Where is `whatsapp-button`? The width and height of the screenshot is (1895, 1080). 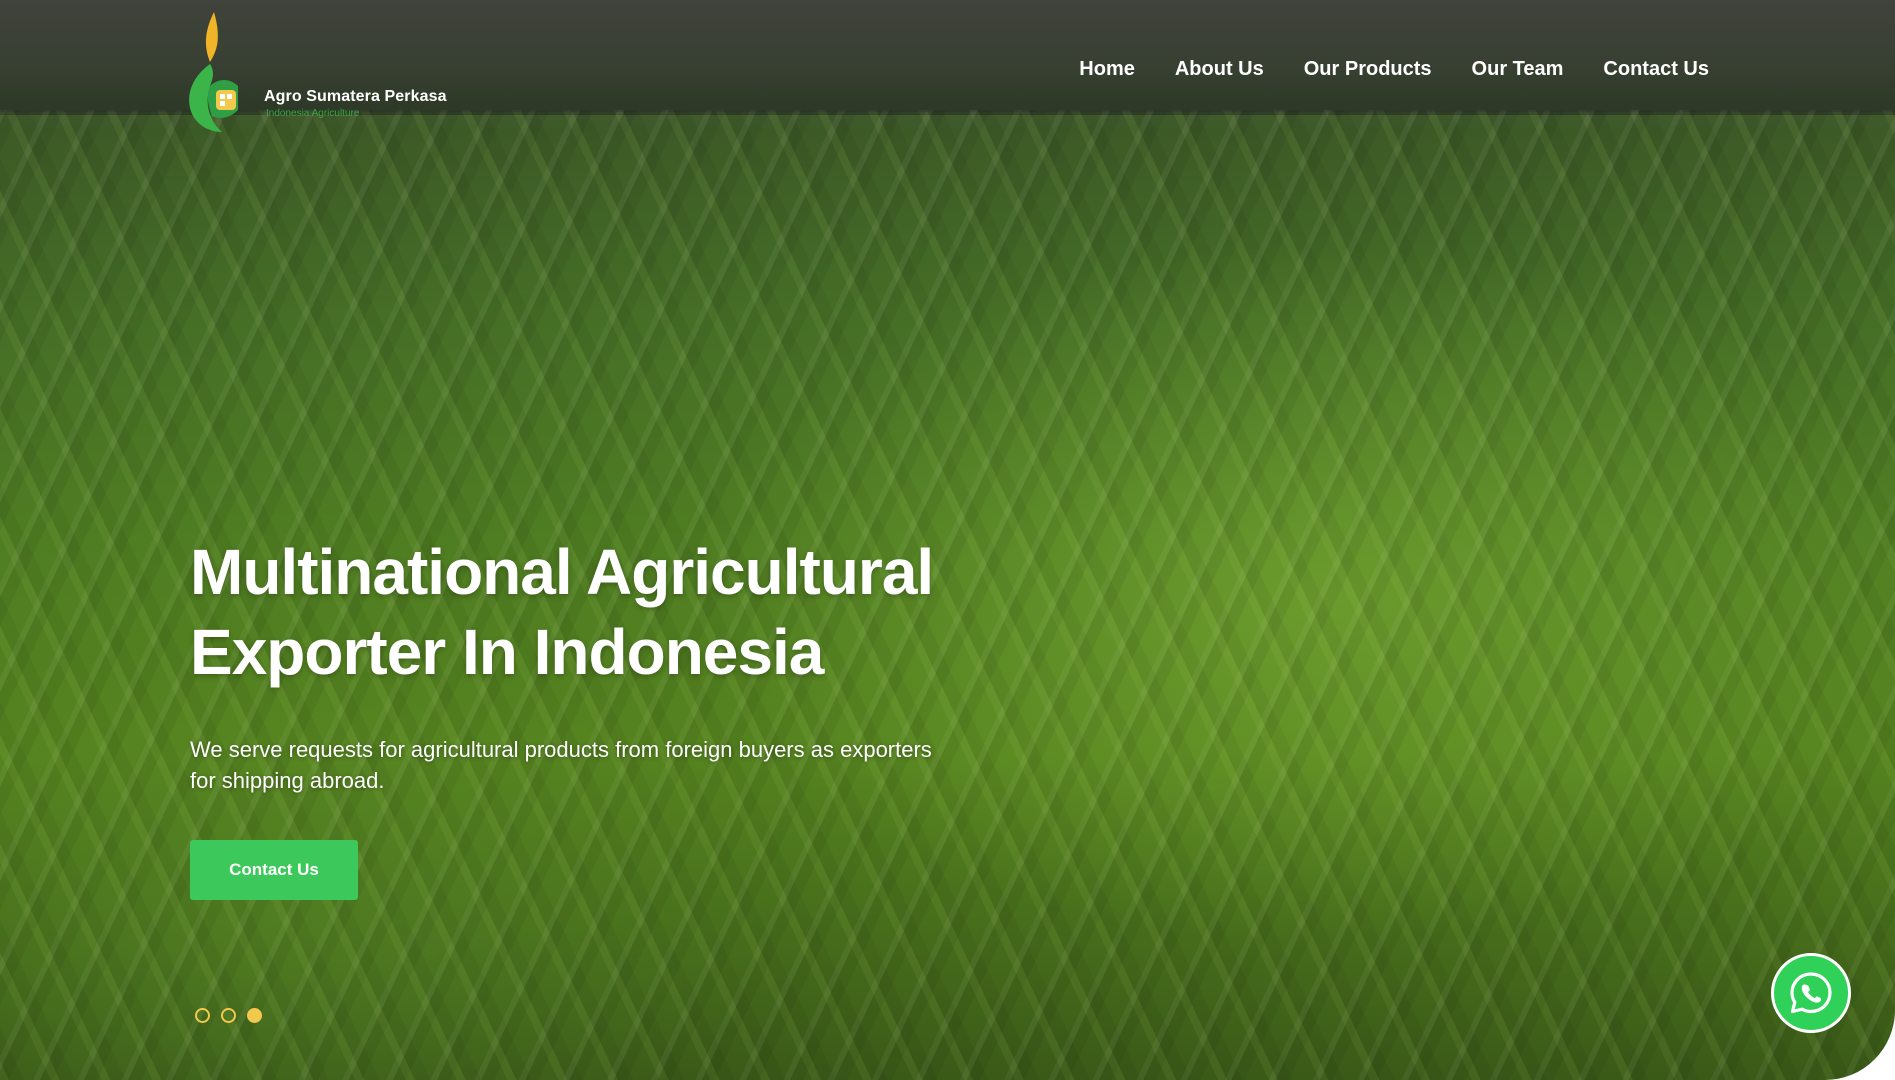 whatsapp-button is located at coordinates (1811, 993).